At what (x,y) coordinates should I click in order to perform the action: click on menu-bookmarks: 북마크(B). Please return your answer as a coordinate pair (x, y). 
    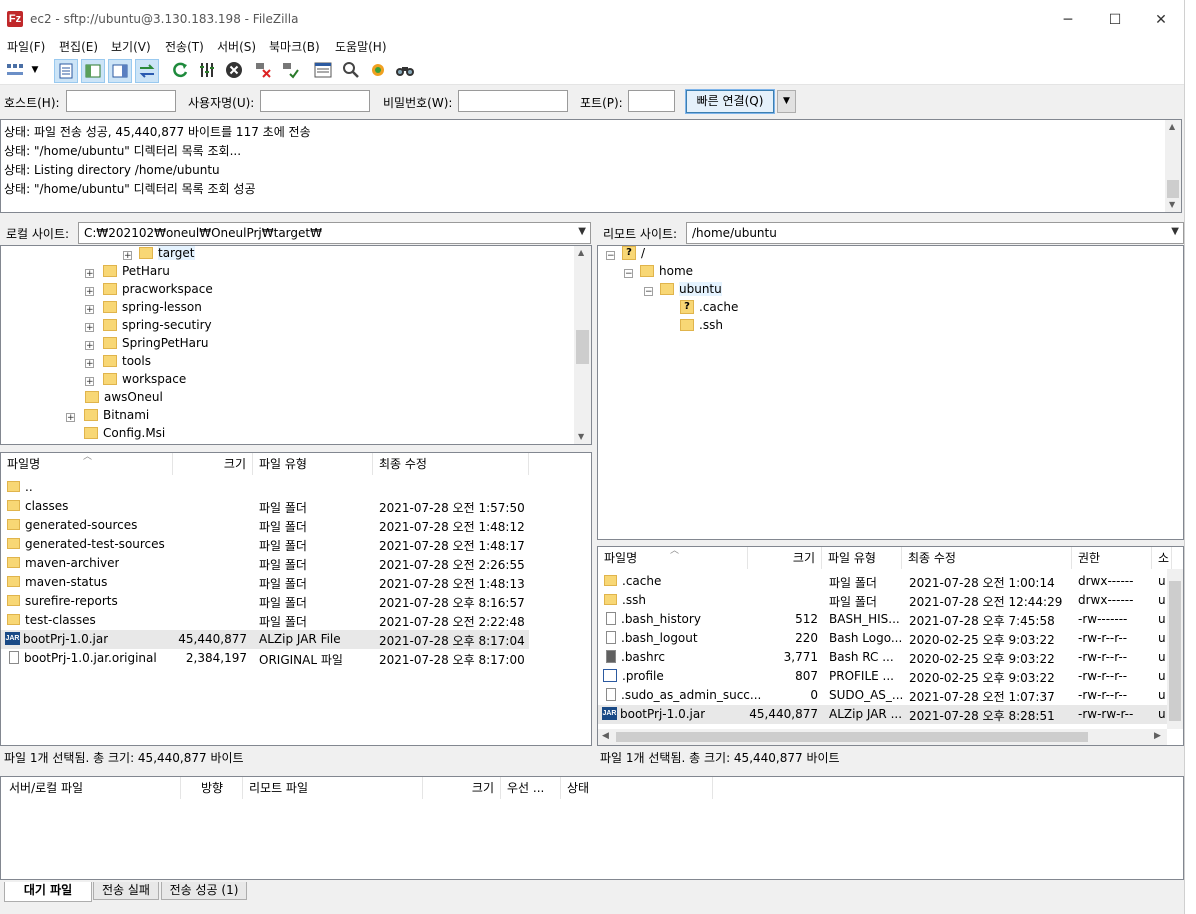
    Looking at the image, I should click on (294, 46).